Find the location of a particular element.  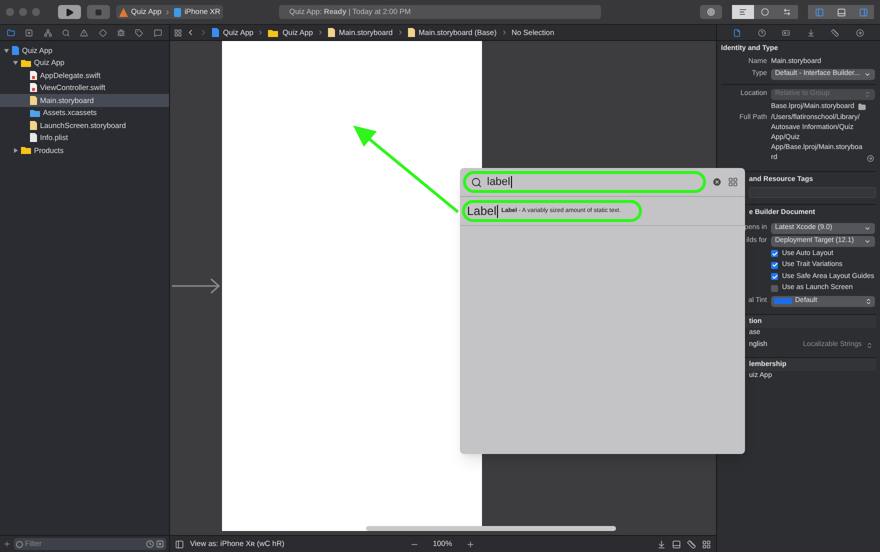

back-icon is located at coordinates (190, 32).